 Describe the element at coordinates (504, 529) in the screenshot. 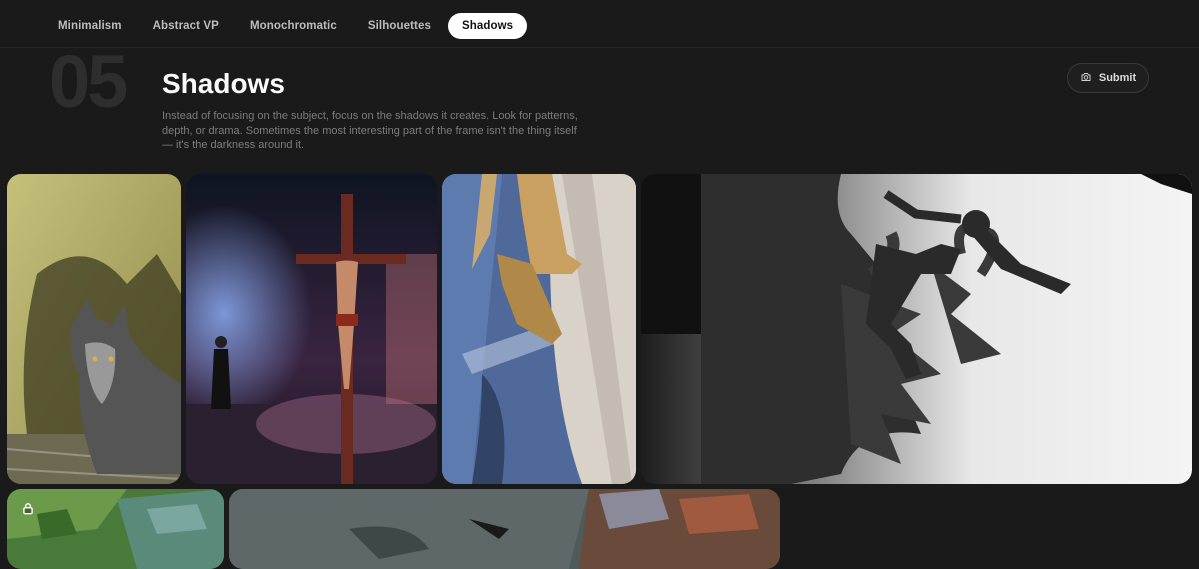

I see `photo-cluttered-desk` at that location.